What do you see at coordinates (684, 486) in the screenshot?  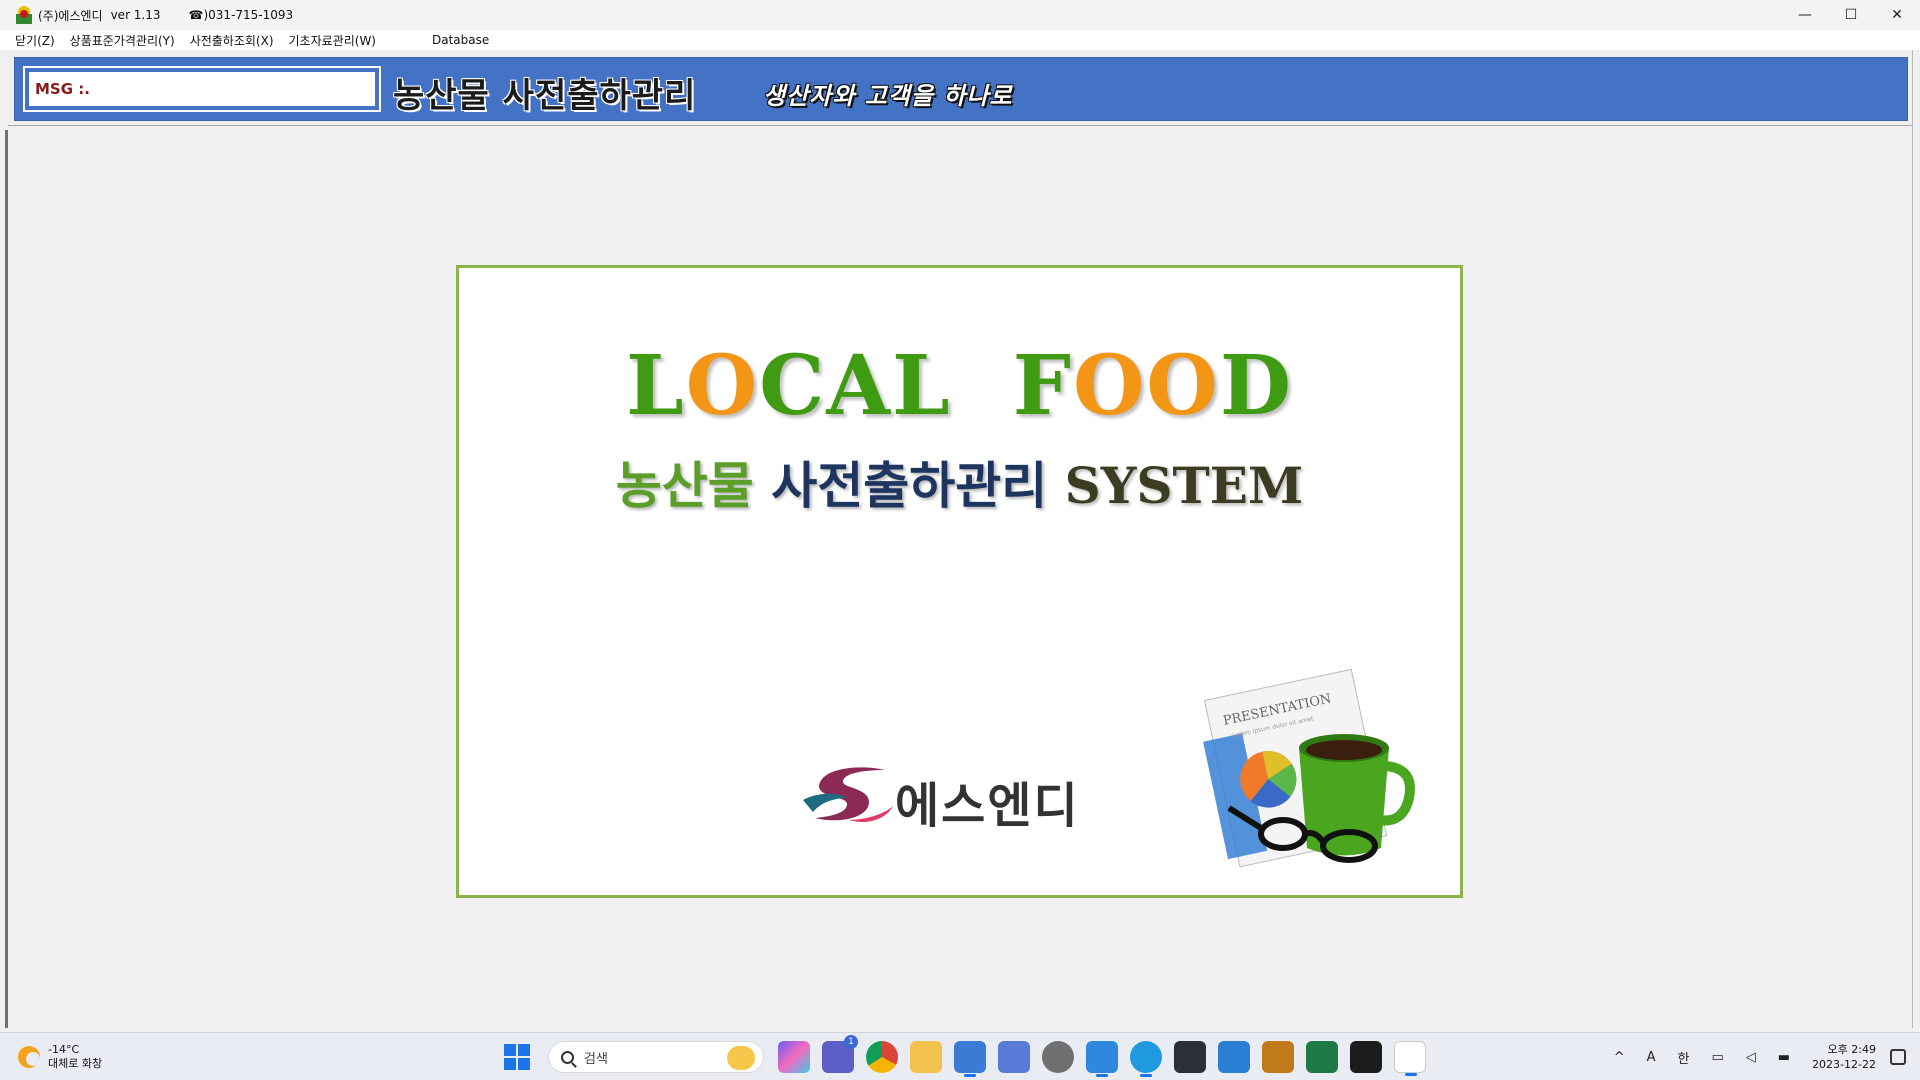 I see `subtitle-green: 농산물` at bounding box center [684, 486].